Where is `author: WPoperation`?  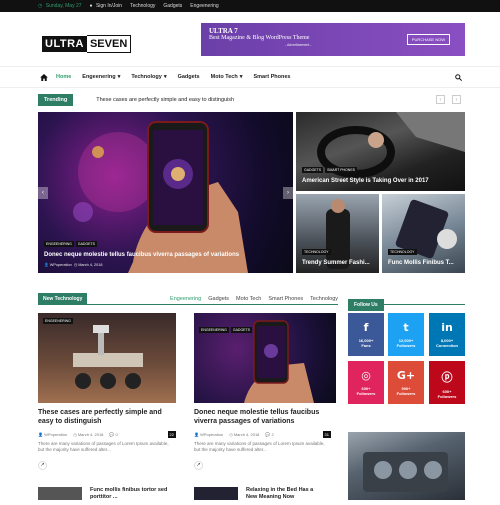
author: WPoperation is located at coordinates (61, 265).